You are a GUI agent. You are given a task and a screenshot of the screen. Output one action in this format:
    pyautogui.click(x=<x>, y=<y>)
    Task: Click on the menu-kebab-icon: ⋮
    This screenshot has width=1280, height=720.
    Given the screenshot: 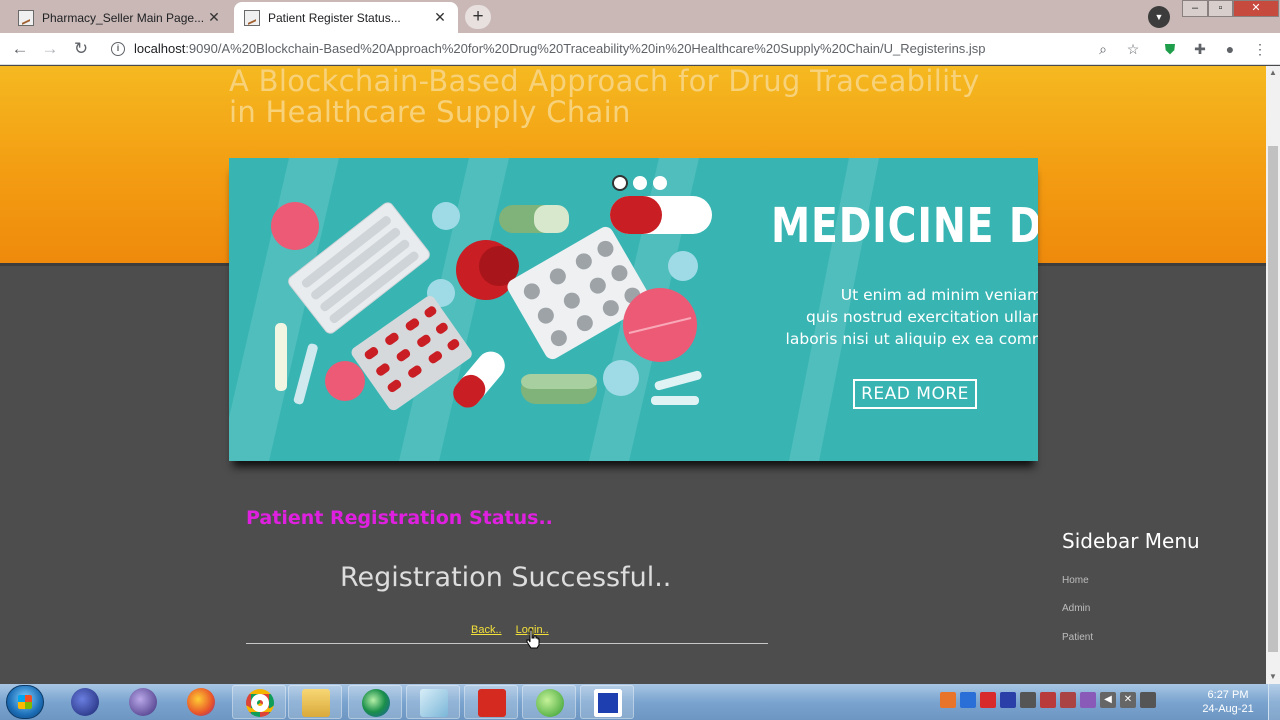 What is the action you would take?
    pyautogui.click(x=1260, y=49)
    